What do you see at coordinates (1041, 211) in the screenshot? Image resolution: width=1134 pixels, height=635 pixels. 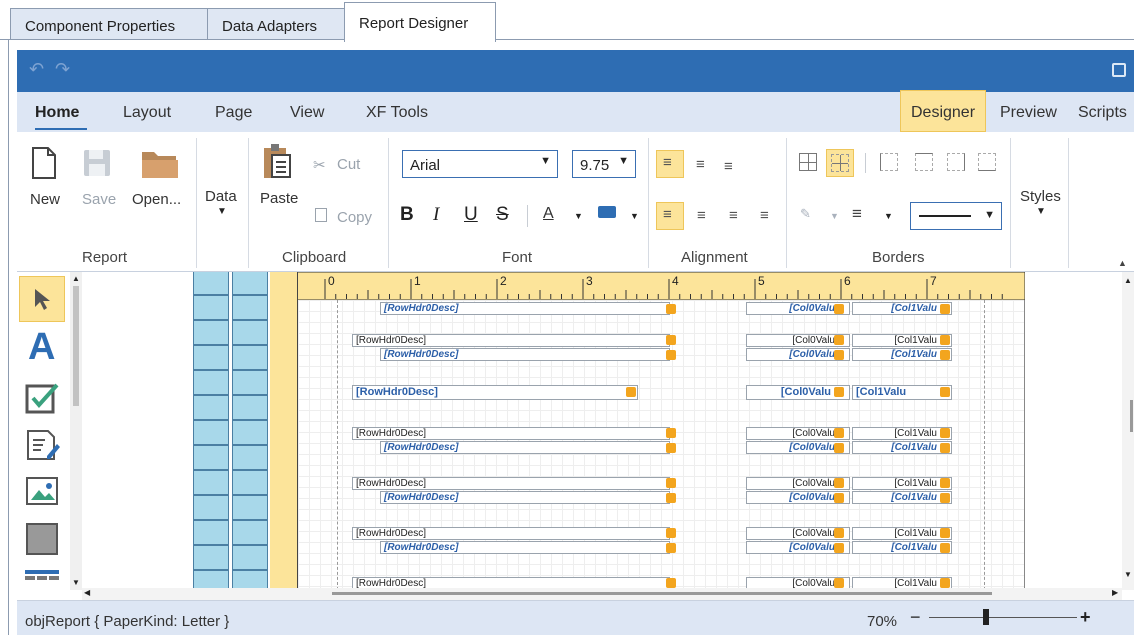 I see `styles-dropdown-icon: ▼` at bounding box center [1041, 211].